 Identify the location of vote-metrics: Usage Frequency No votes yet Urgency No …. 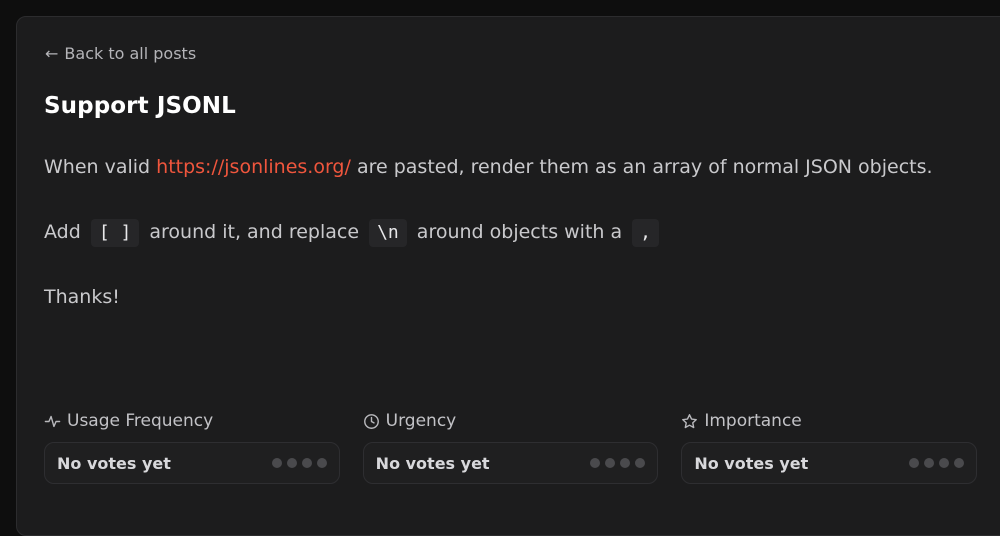
(511, 446).